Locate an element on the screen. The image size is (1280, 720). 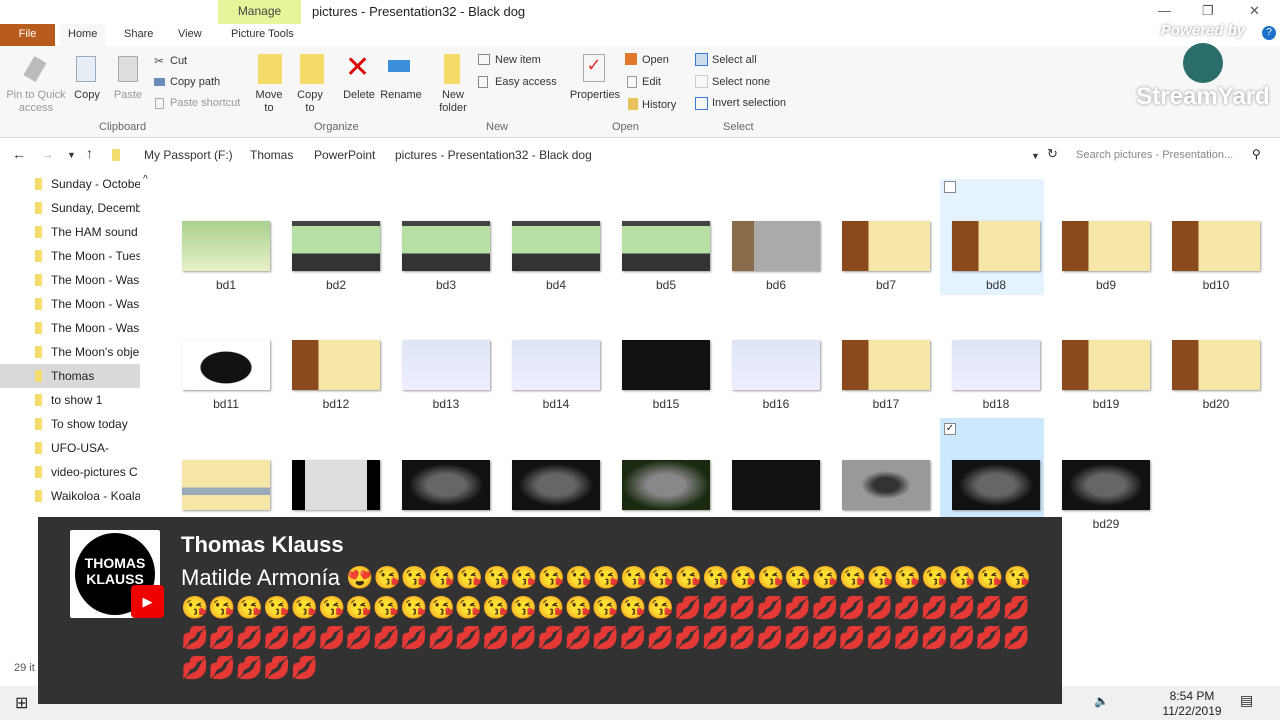
history-button: History is located at coordinates (659, 105).